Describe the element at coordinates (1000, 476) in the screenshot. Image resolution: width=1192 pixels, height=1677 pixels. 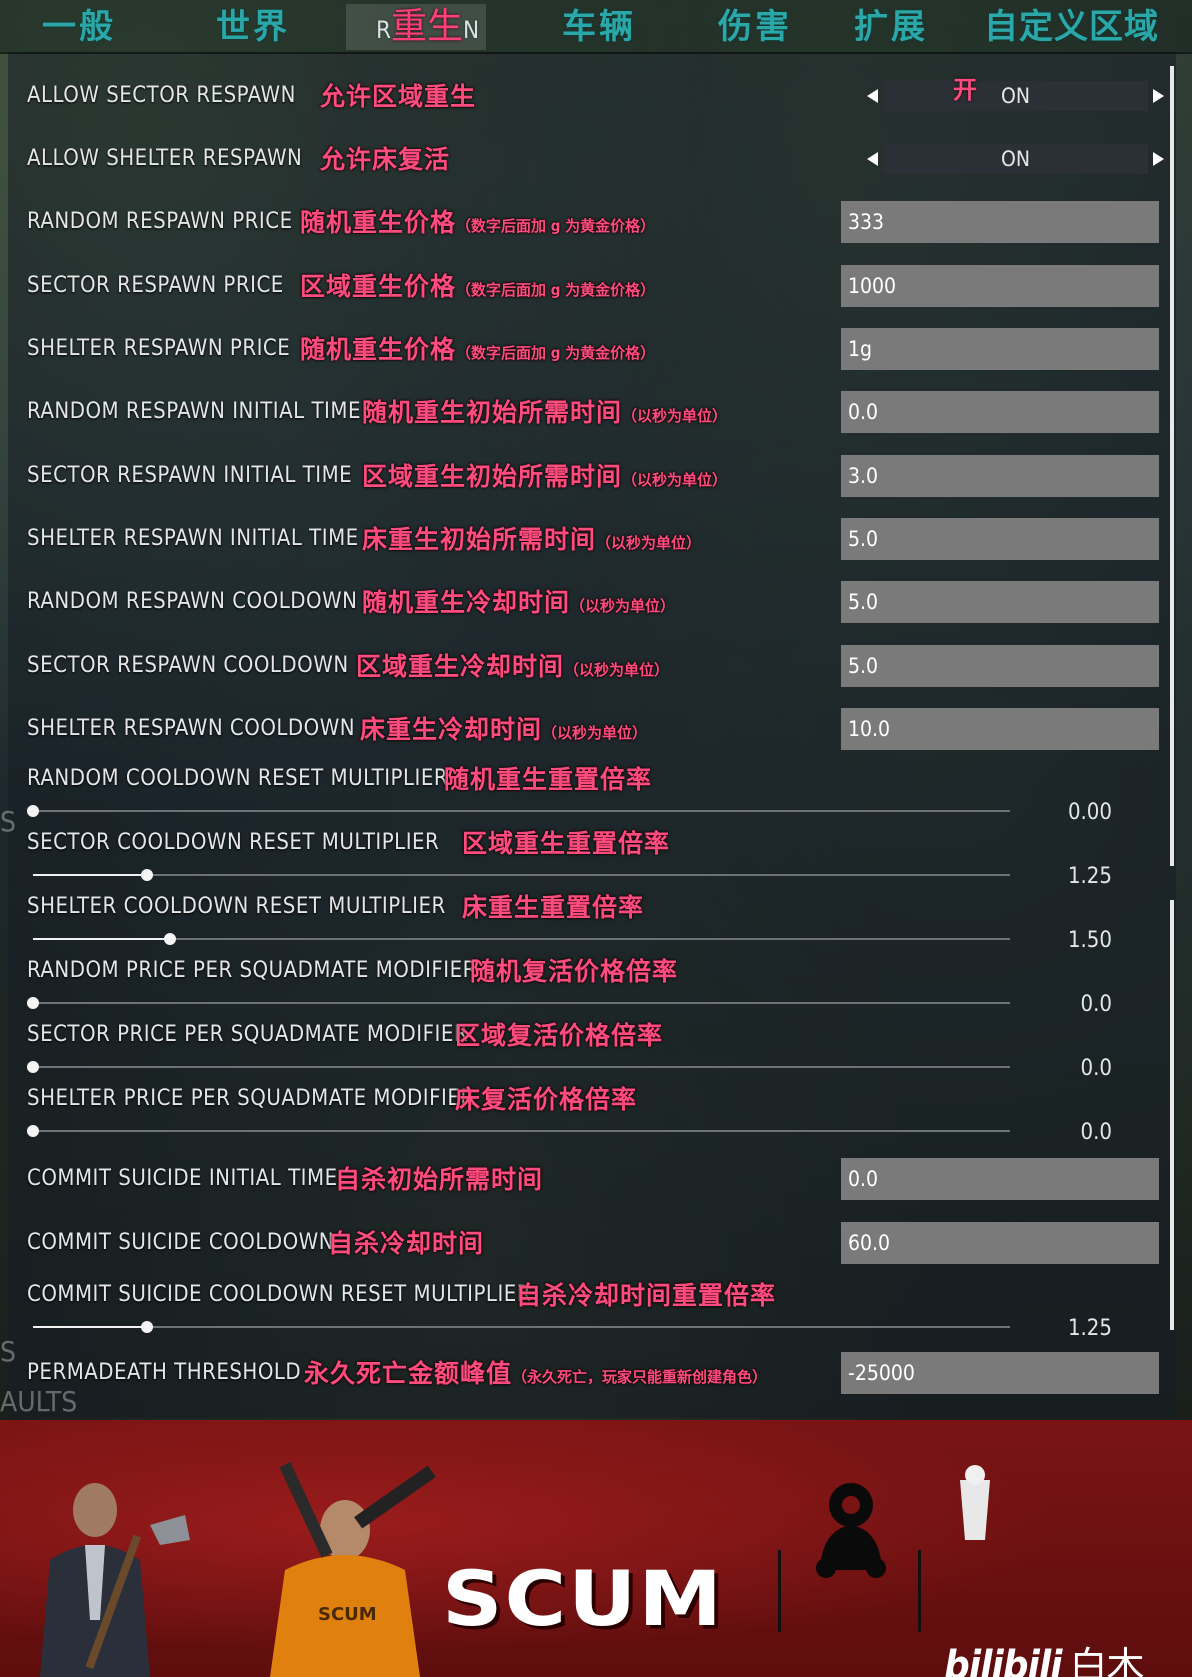
I see `value-input: 3.0` at that location.